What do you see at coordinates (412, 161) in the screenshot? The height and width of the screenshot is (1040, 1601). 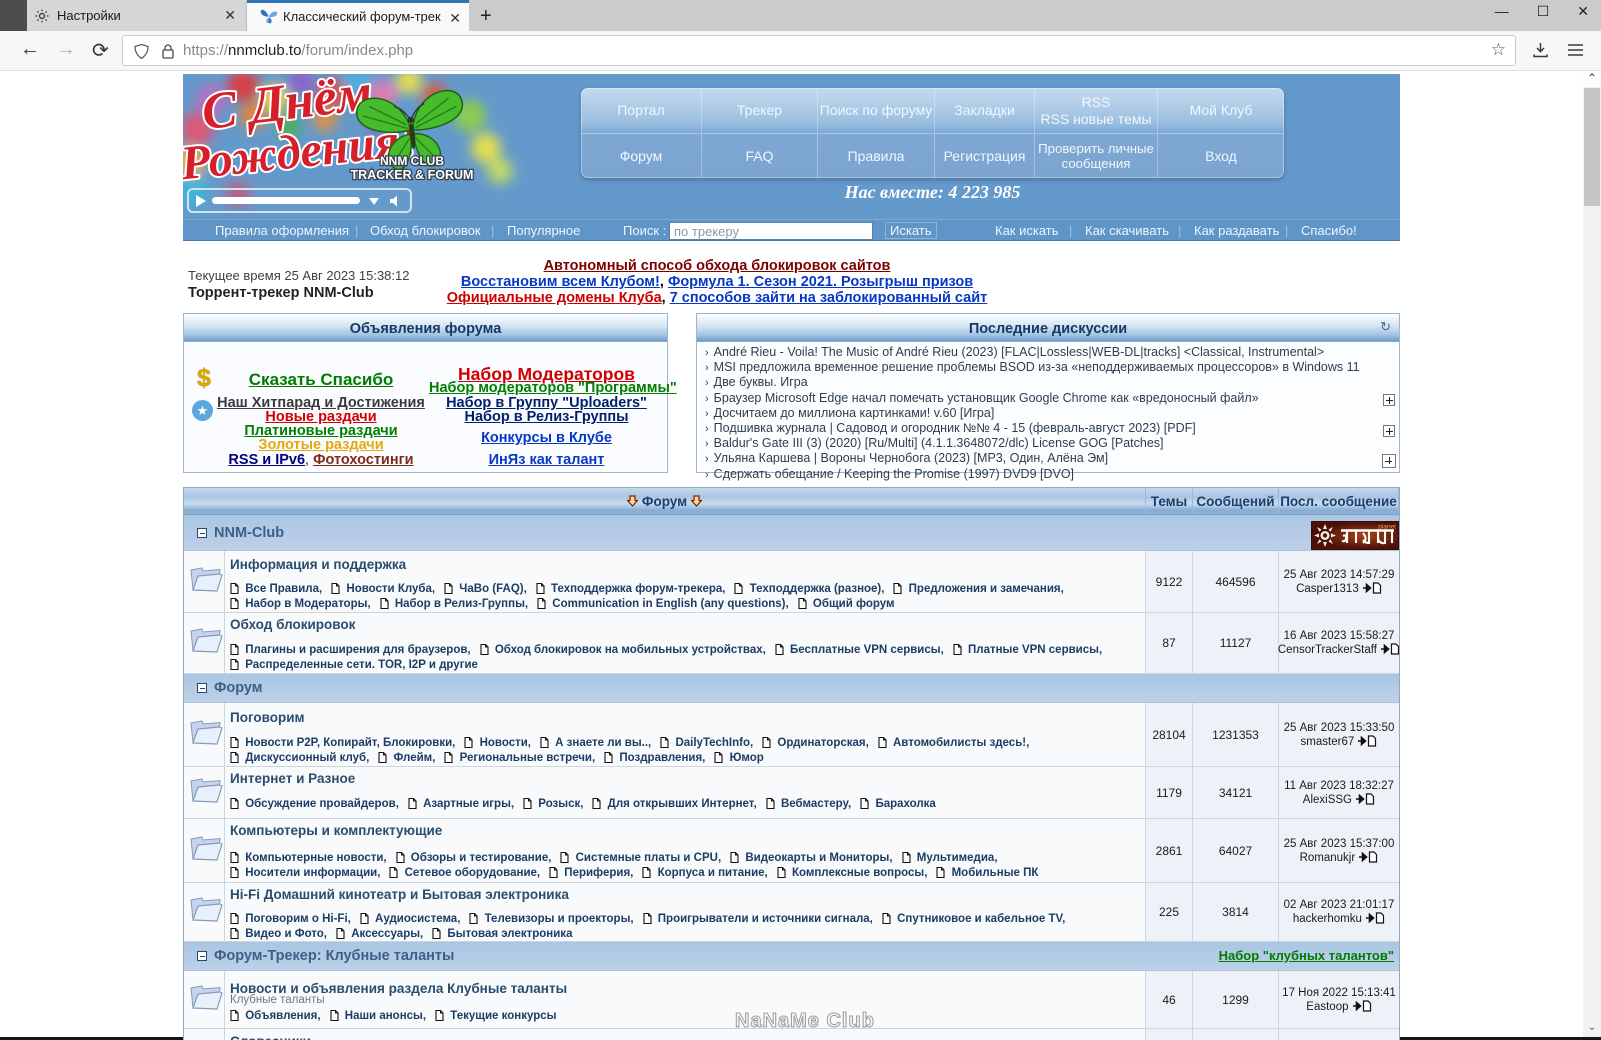 I see `svg-text: NNM CLUB` at bounding box center [412, 161].